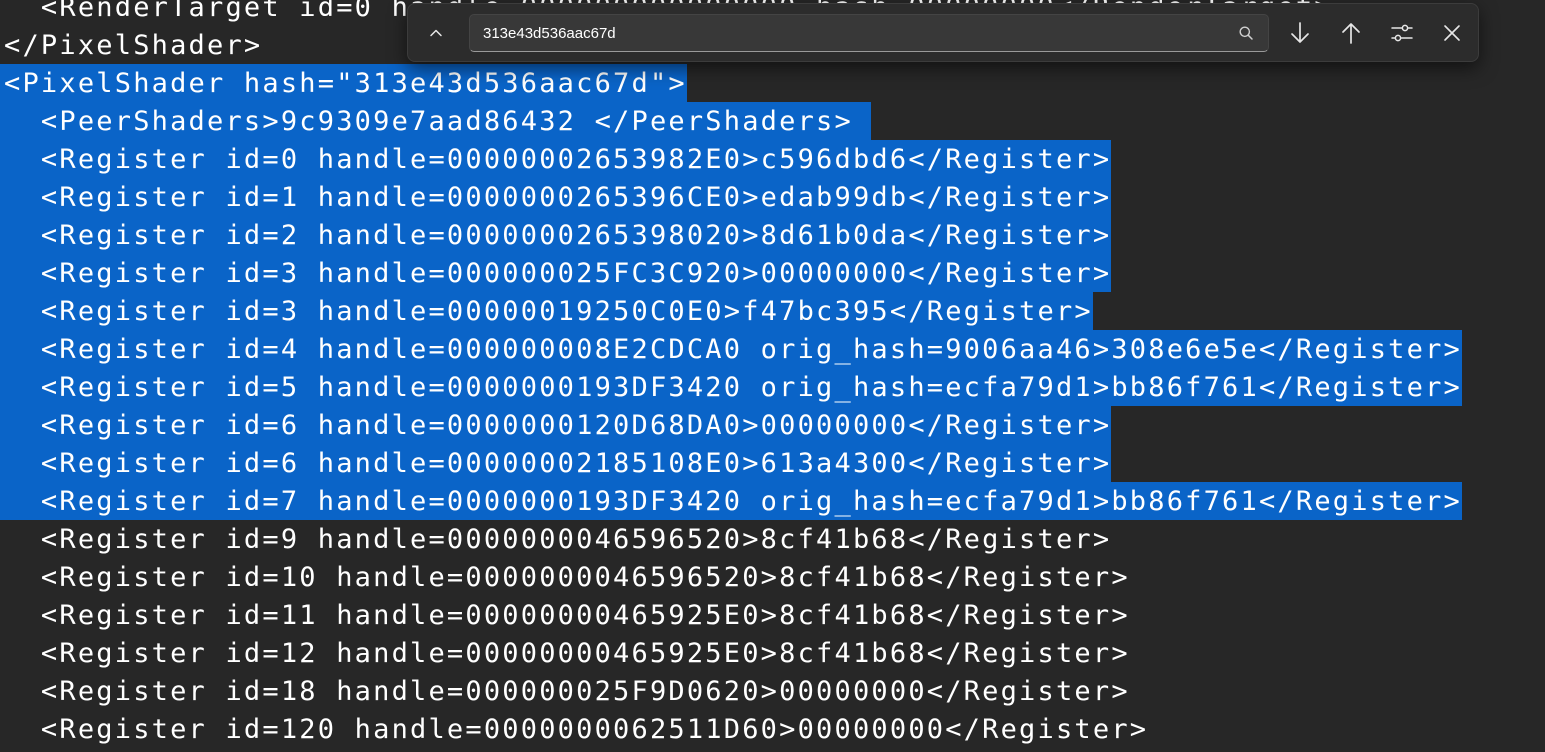 The width and height of the screenshot is (1545, 752). I want to click on close-icon, so click(1452, 33).